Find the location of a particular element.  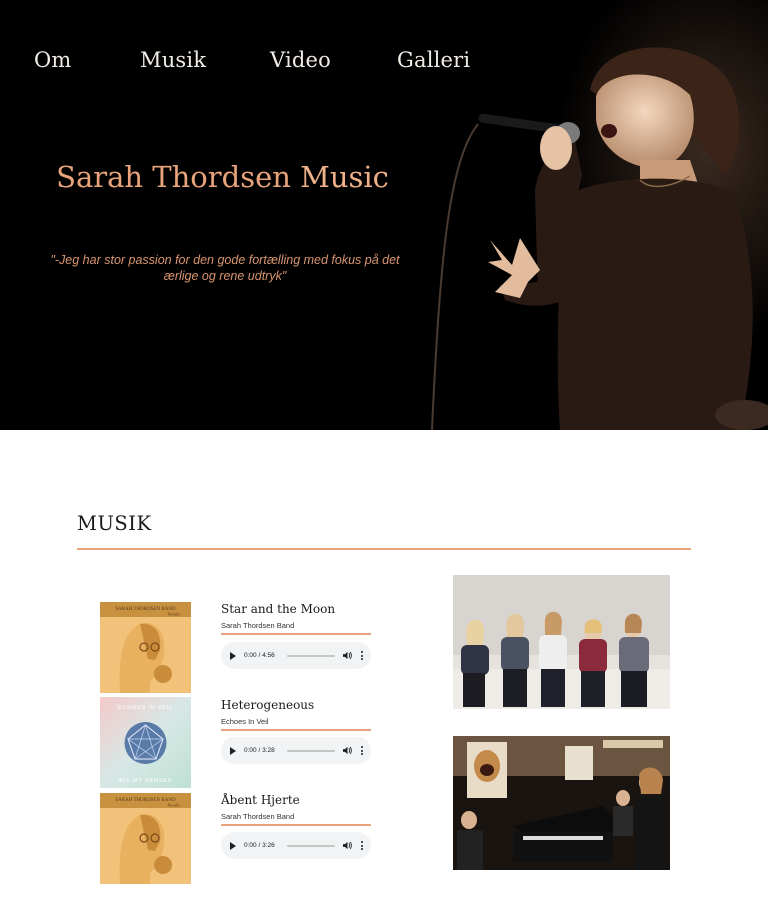

track-title: Star and the Moon is located at coordinates (278, 609).